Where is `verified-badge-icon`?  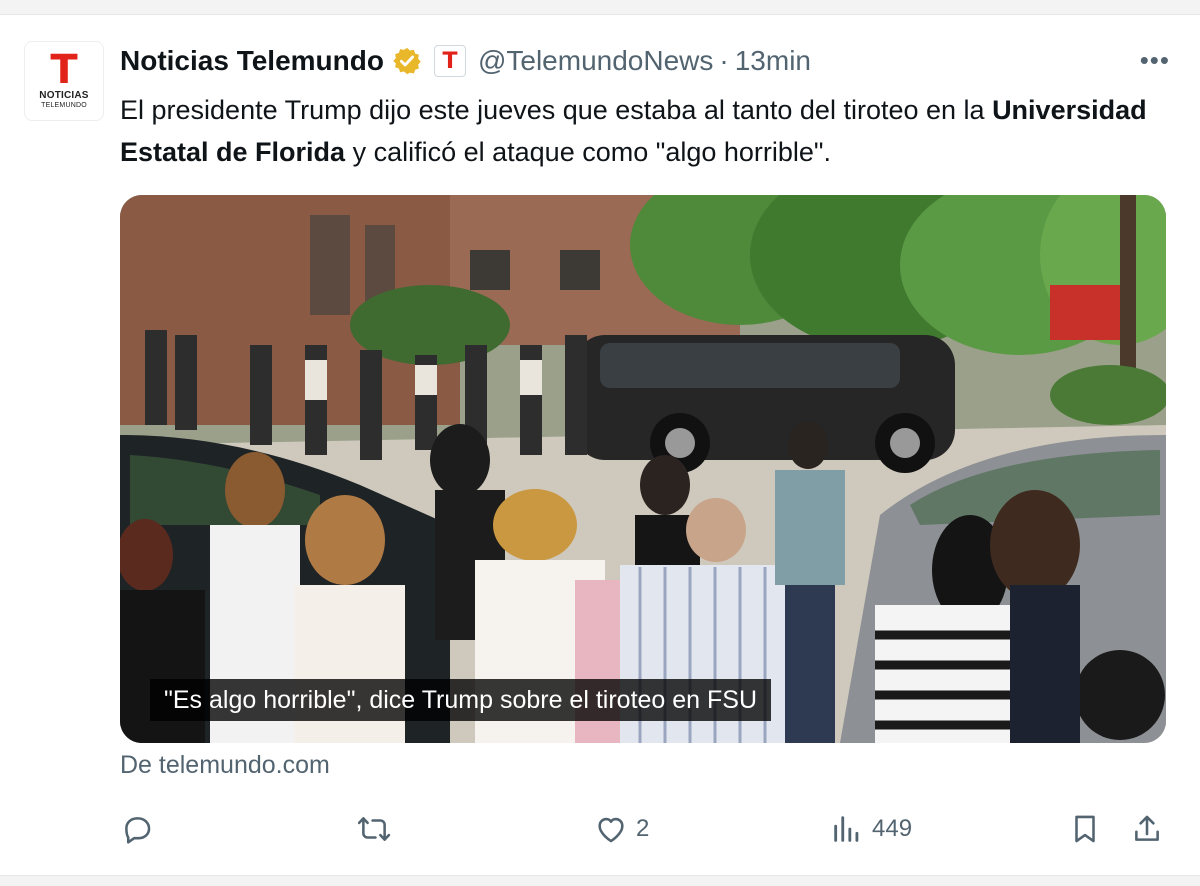 verified-badge-icon is located at coordinates (407, 61).